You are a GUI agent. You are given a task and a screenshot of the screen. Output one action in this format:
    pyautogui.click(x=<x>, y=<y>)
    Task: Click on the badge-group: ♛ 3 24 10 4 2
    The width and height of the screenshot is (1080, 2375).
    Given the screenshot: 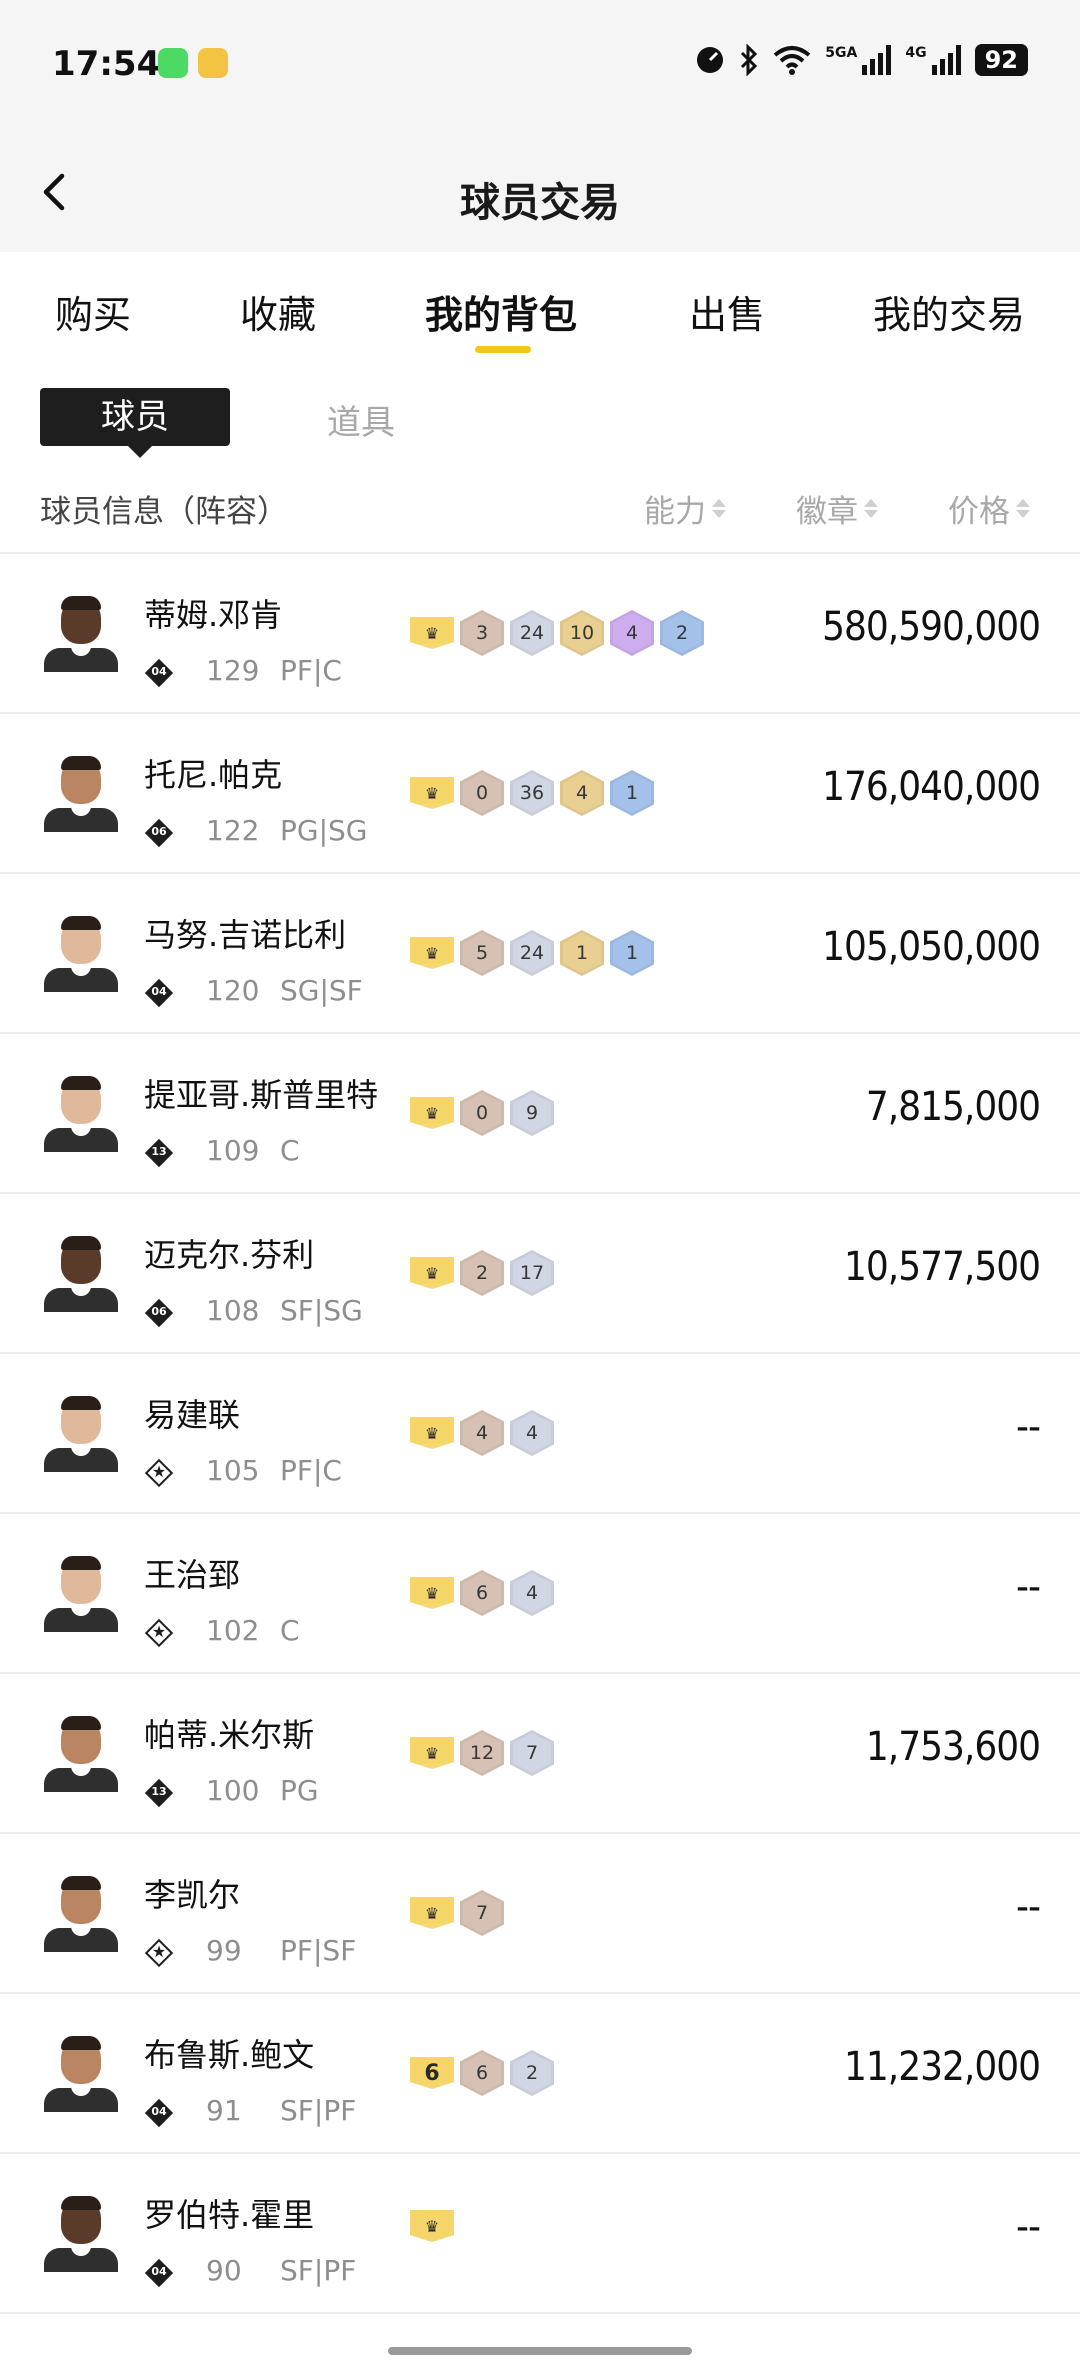 What is the action you would take?
    pyautogui.click(x=557, y=633)
    